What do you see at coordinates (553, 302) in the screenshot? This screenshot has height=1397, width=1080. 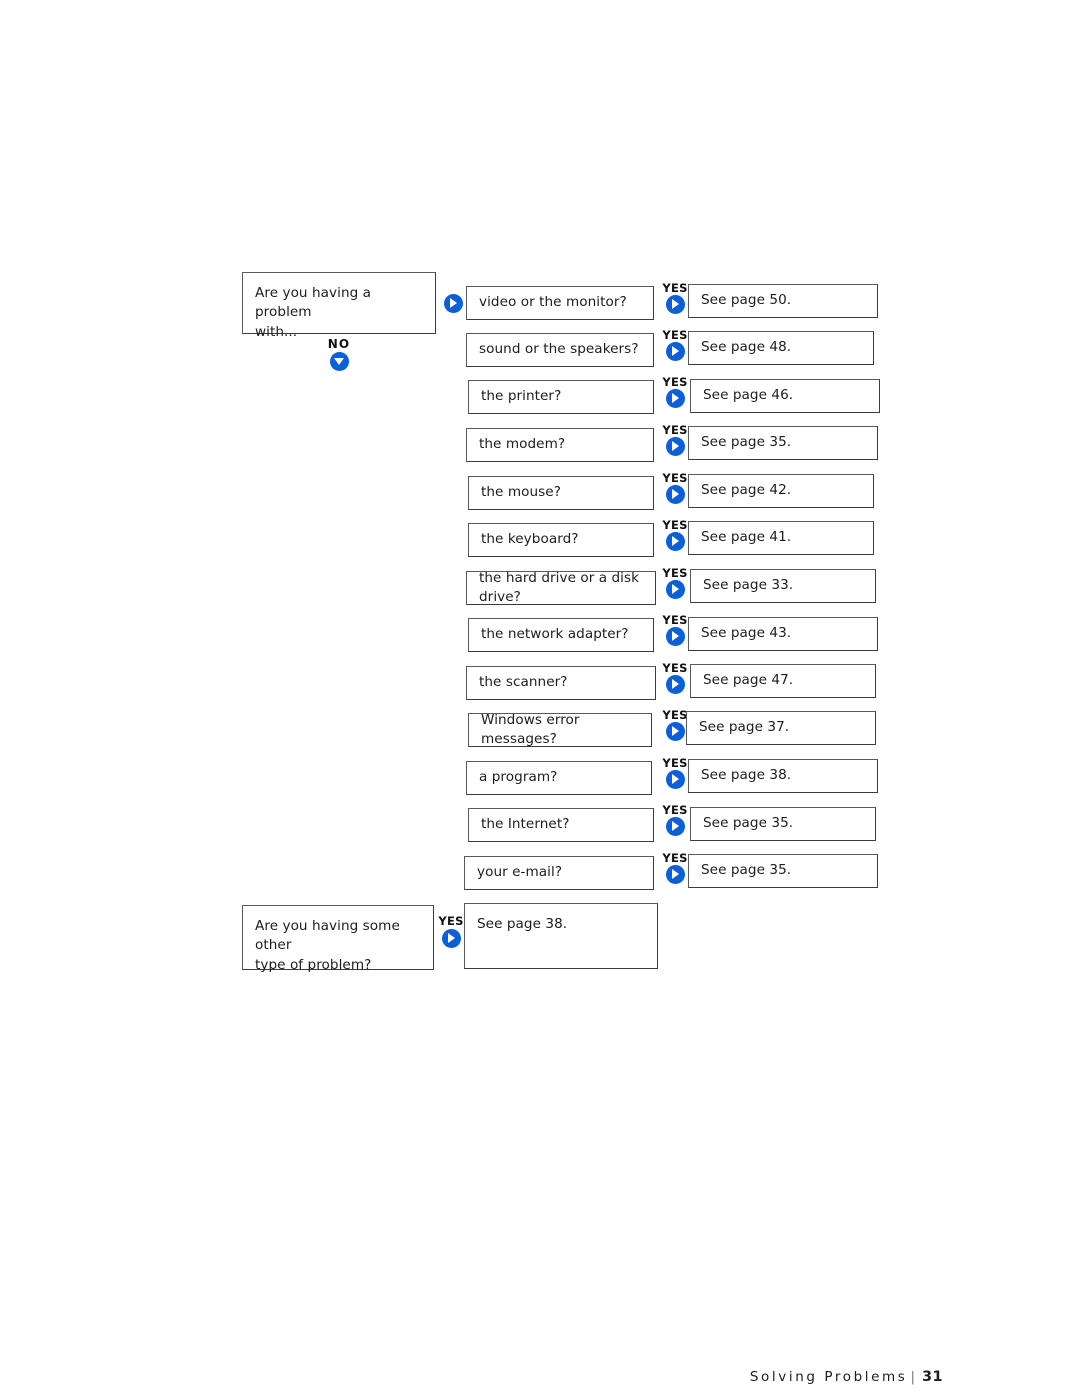 I see `branch-question-text: video or the monitor?` at bounding box center [553, 302].